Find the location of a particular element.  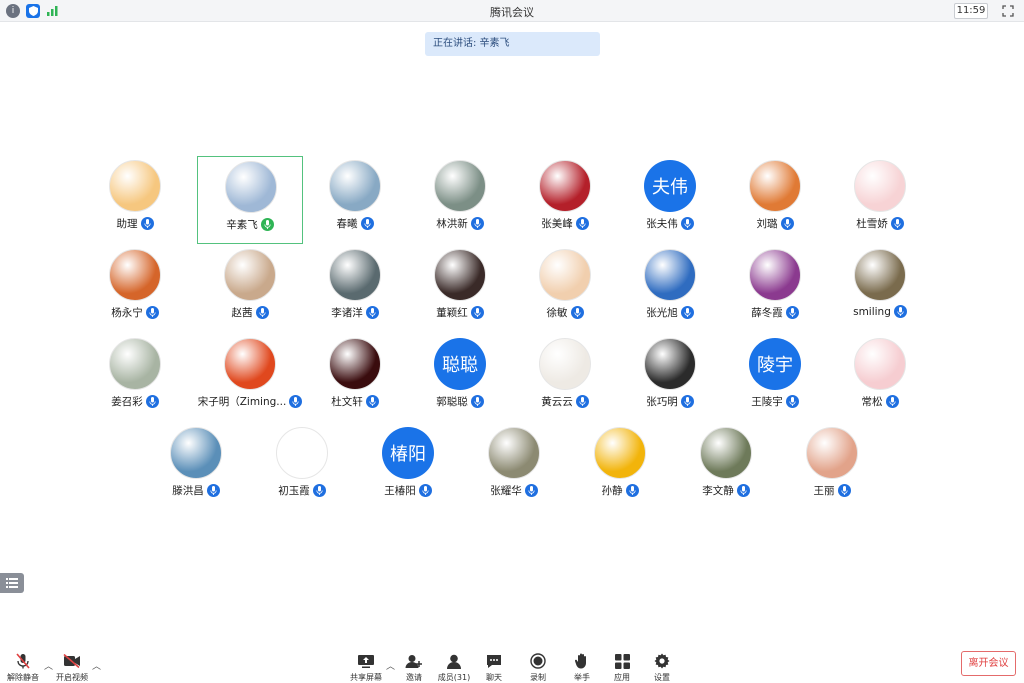

participant-tile: 椿阳 王椿阳 is located at coordinates (408, 467).